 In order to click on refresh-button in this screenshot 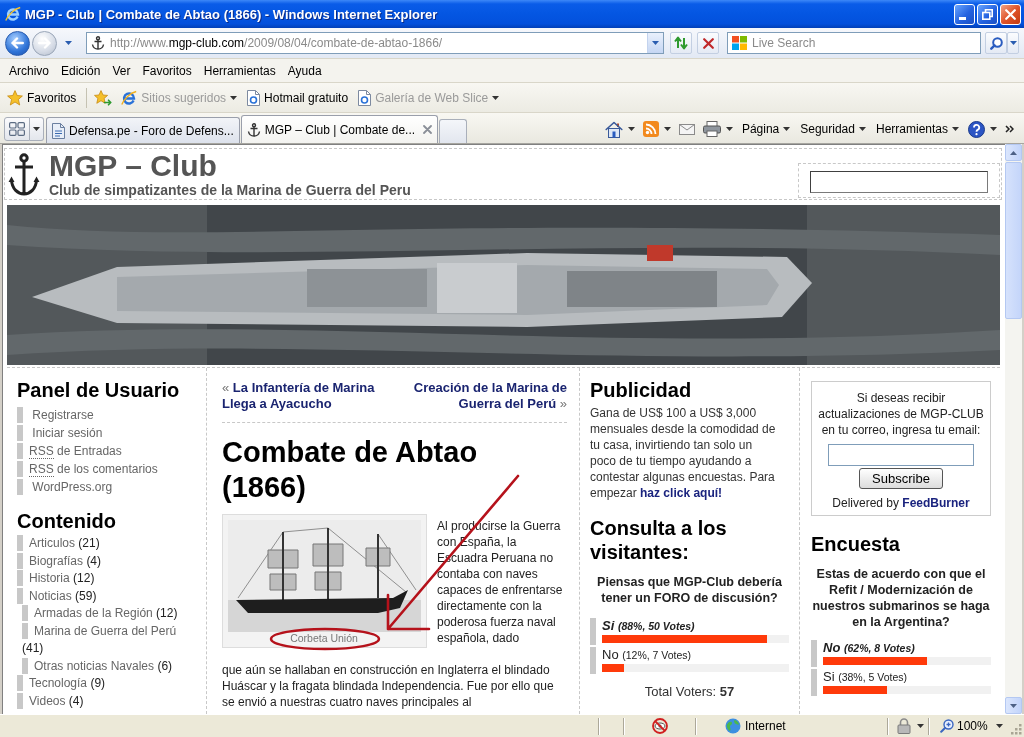, I will do `click(681, 43)`.